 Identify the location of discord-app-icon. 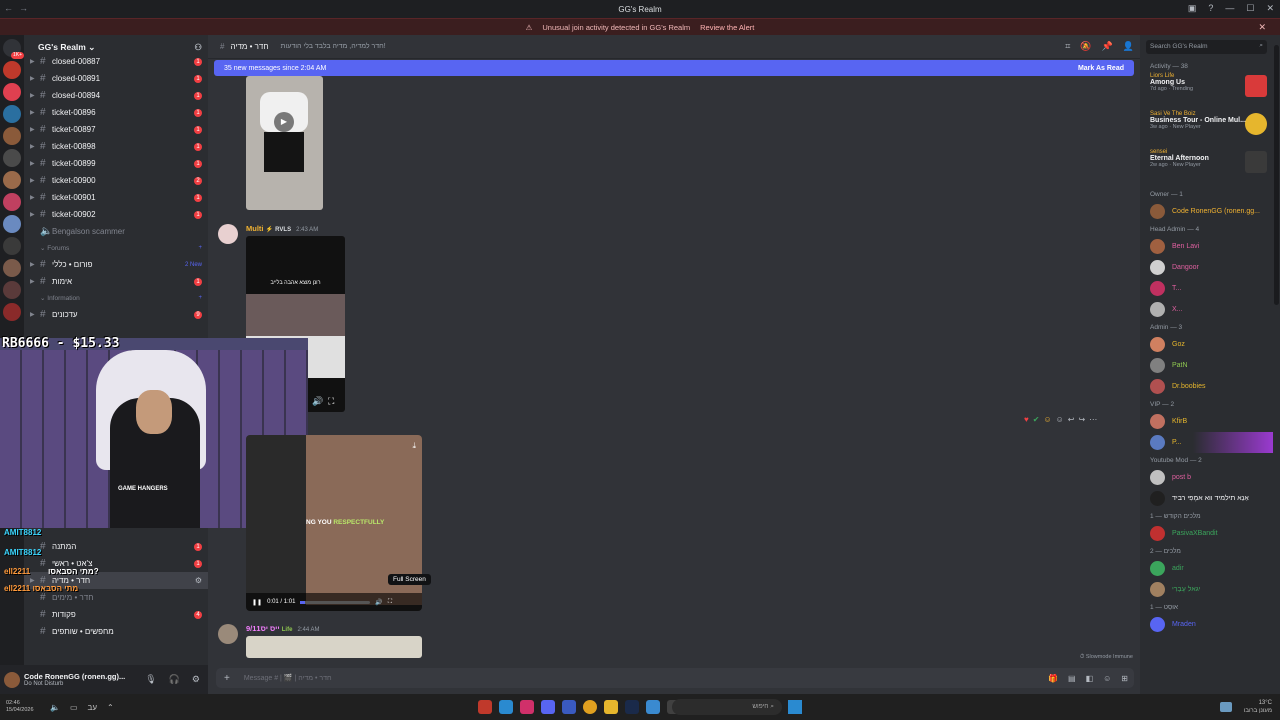
(548, 707).